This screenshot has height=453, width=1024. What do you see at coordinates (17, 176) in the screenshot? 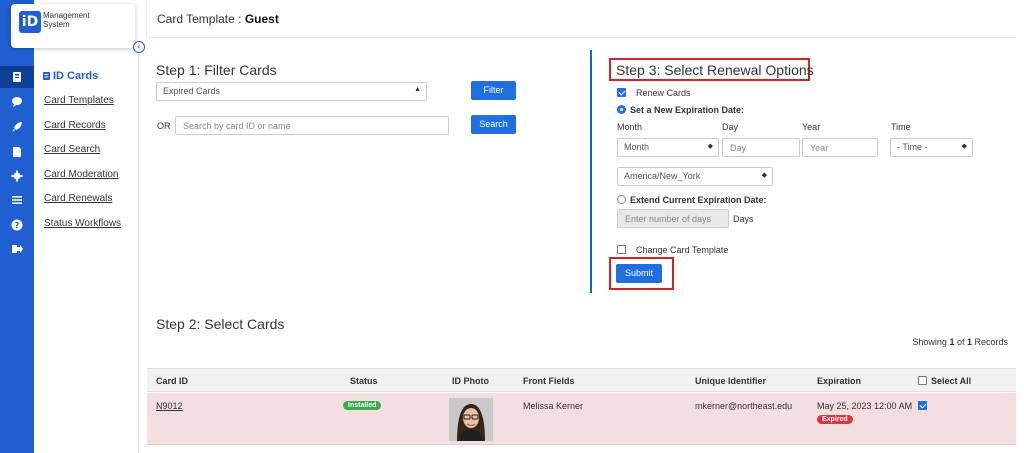
I see `gear-icon` at bounding box center [17, 176].